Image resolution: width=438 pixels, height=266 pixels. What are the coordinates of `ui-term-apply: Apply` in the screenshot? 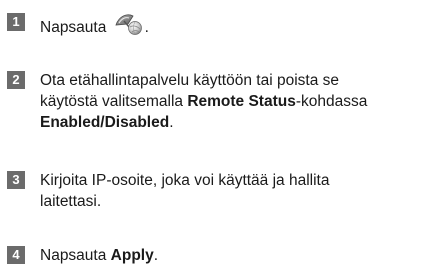 It's located at (132, 255).